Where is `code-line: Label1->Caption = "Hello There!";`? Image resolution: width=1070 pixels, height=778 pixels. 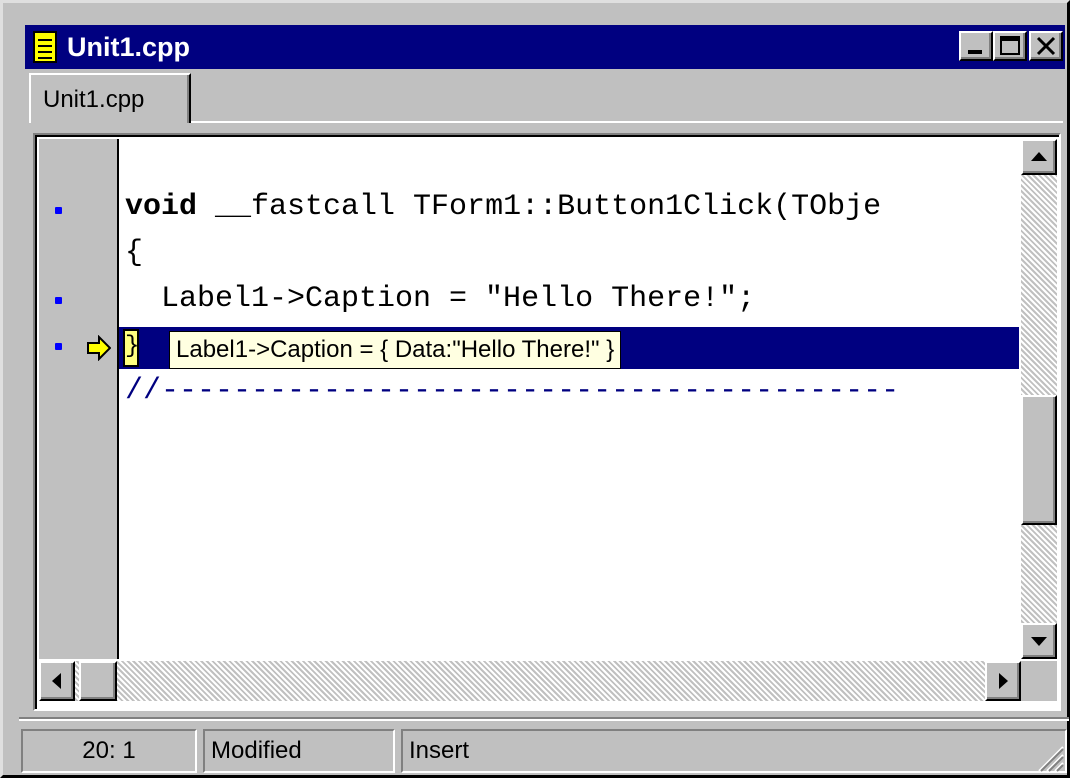
code-line: Label1->Caption = "Hello There!"; is located at coordinates (440, 299).